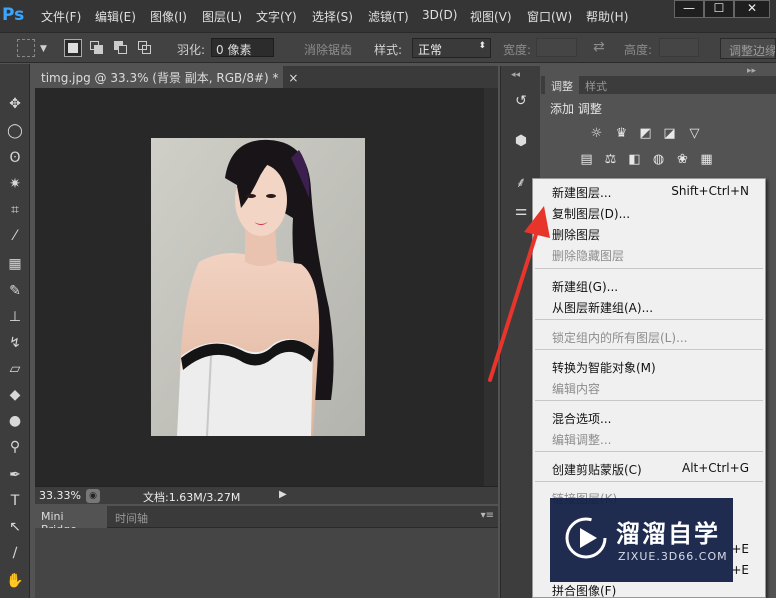  I want to click on collapse-dock-icon: ◂◂, so click(515, 75).